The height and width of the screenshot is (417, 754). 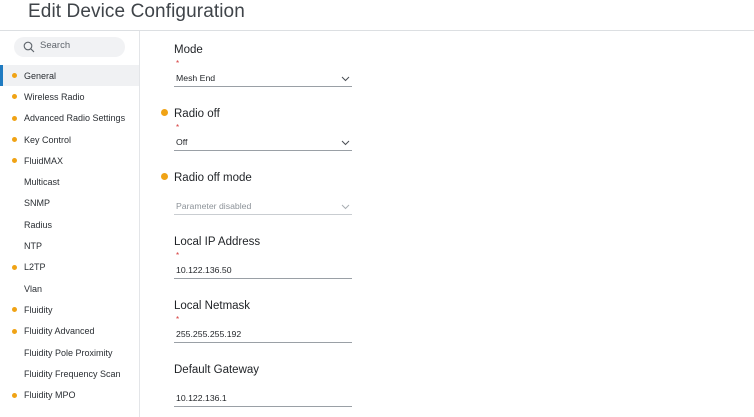 I want to click on local-ip-field: Local IP Address * 10.122.136.50, so click(x=263, y=257).